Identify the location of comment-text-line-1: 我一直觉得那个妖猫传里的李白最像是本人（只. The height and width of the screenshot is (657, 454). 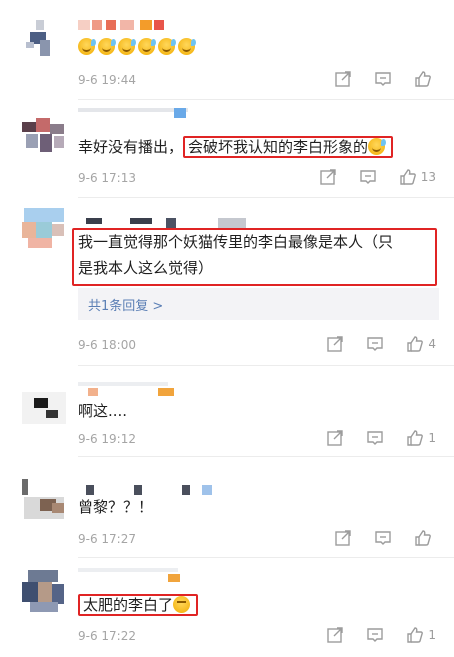
(236, 242).